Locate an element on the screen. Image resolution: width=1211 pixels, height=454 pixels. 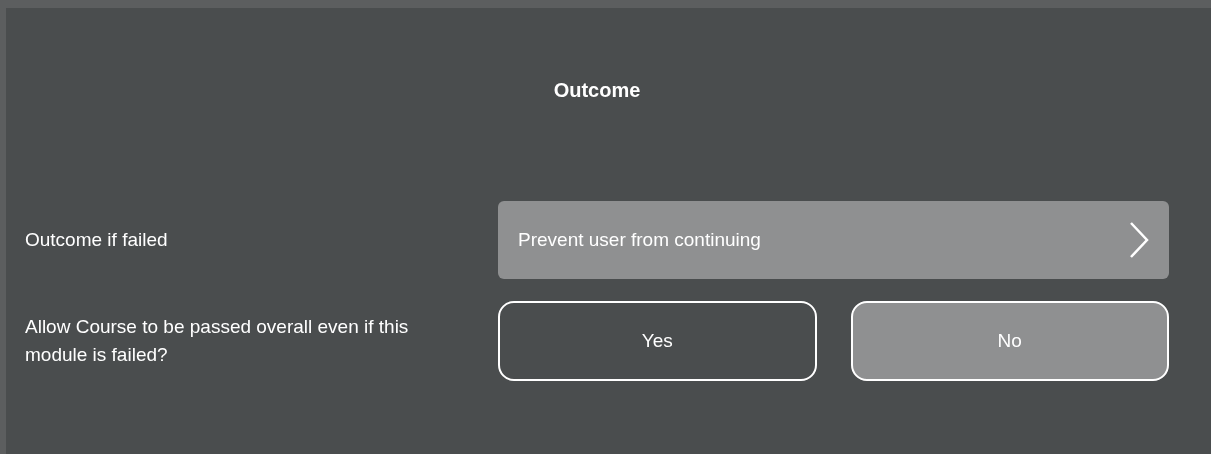
field-label: Allow Course to be passed overall even if this module is failed? is located at coordinates (217, 341).